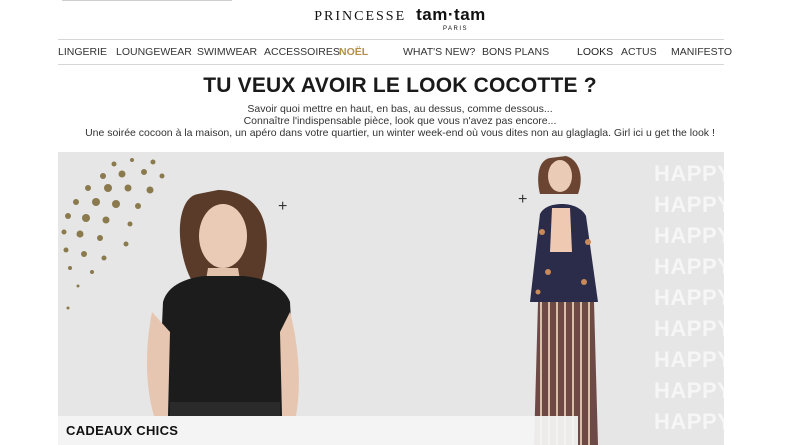  I want to click on nav-item-bons-plans: BONS PLANS, so click(515, 52).